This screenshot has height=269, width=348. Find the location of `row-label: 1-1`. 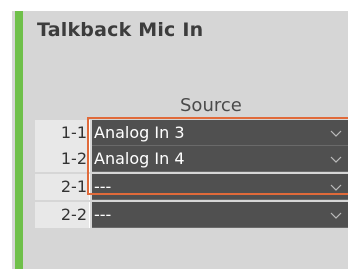

row-label: 1-1 is located at coordinates (62, 133).